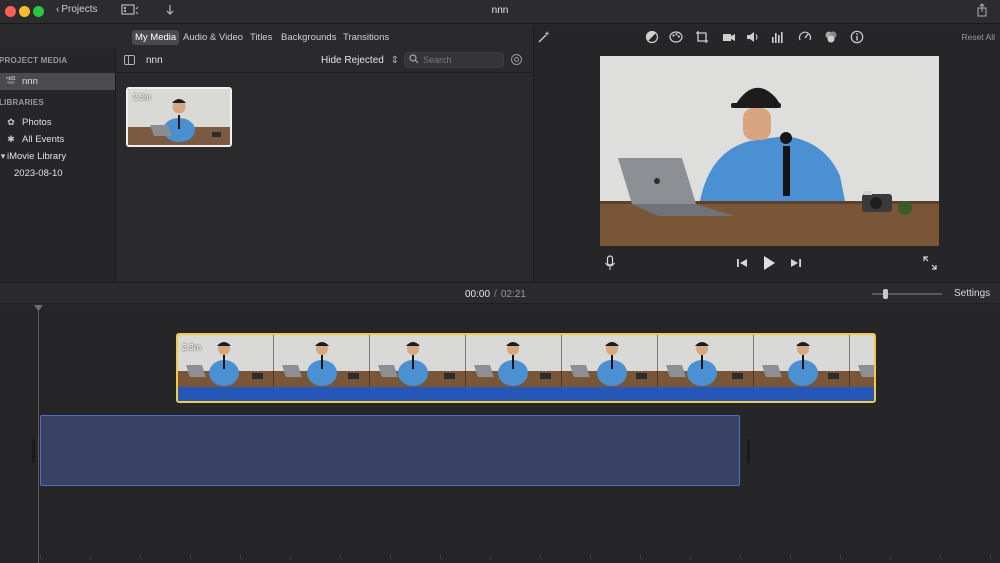 This screenshot has width=1000, height=563. Describe the element at coordinates (831, 38) in the screenshot. I see `filter-icon` at that location.